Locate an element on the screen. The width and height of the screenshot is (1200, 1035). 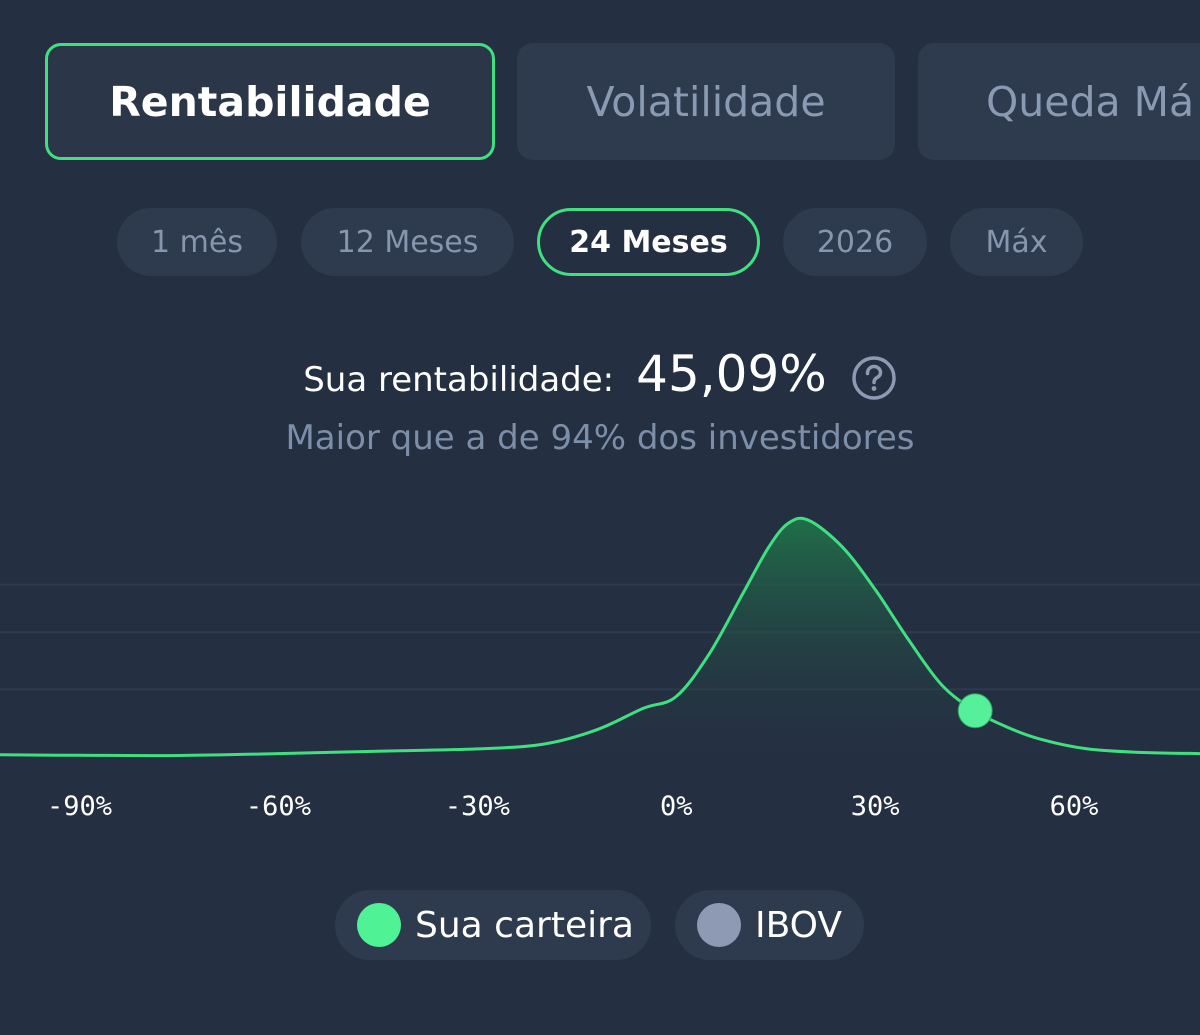
green-dot-icon is located at coordinates (379, 925).